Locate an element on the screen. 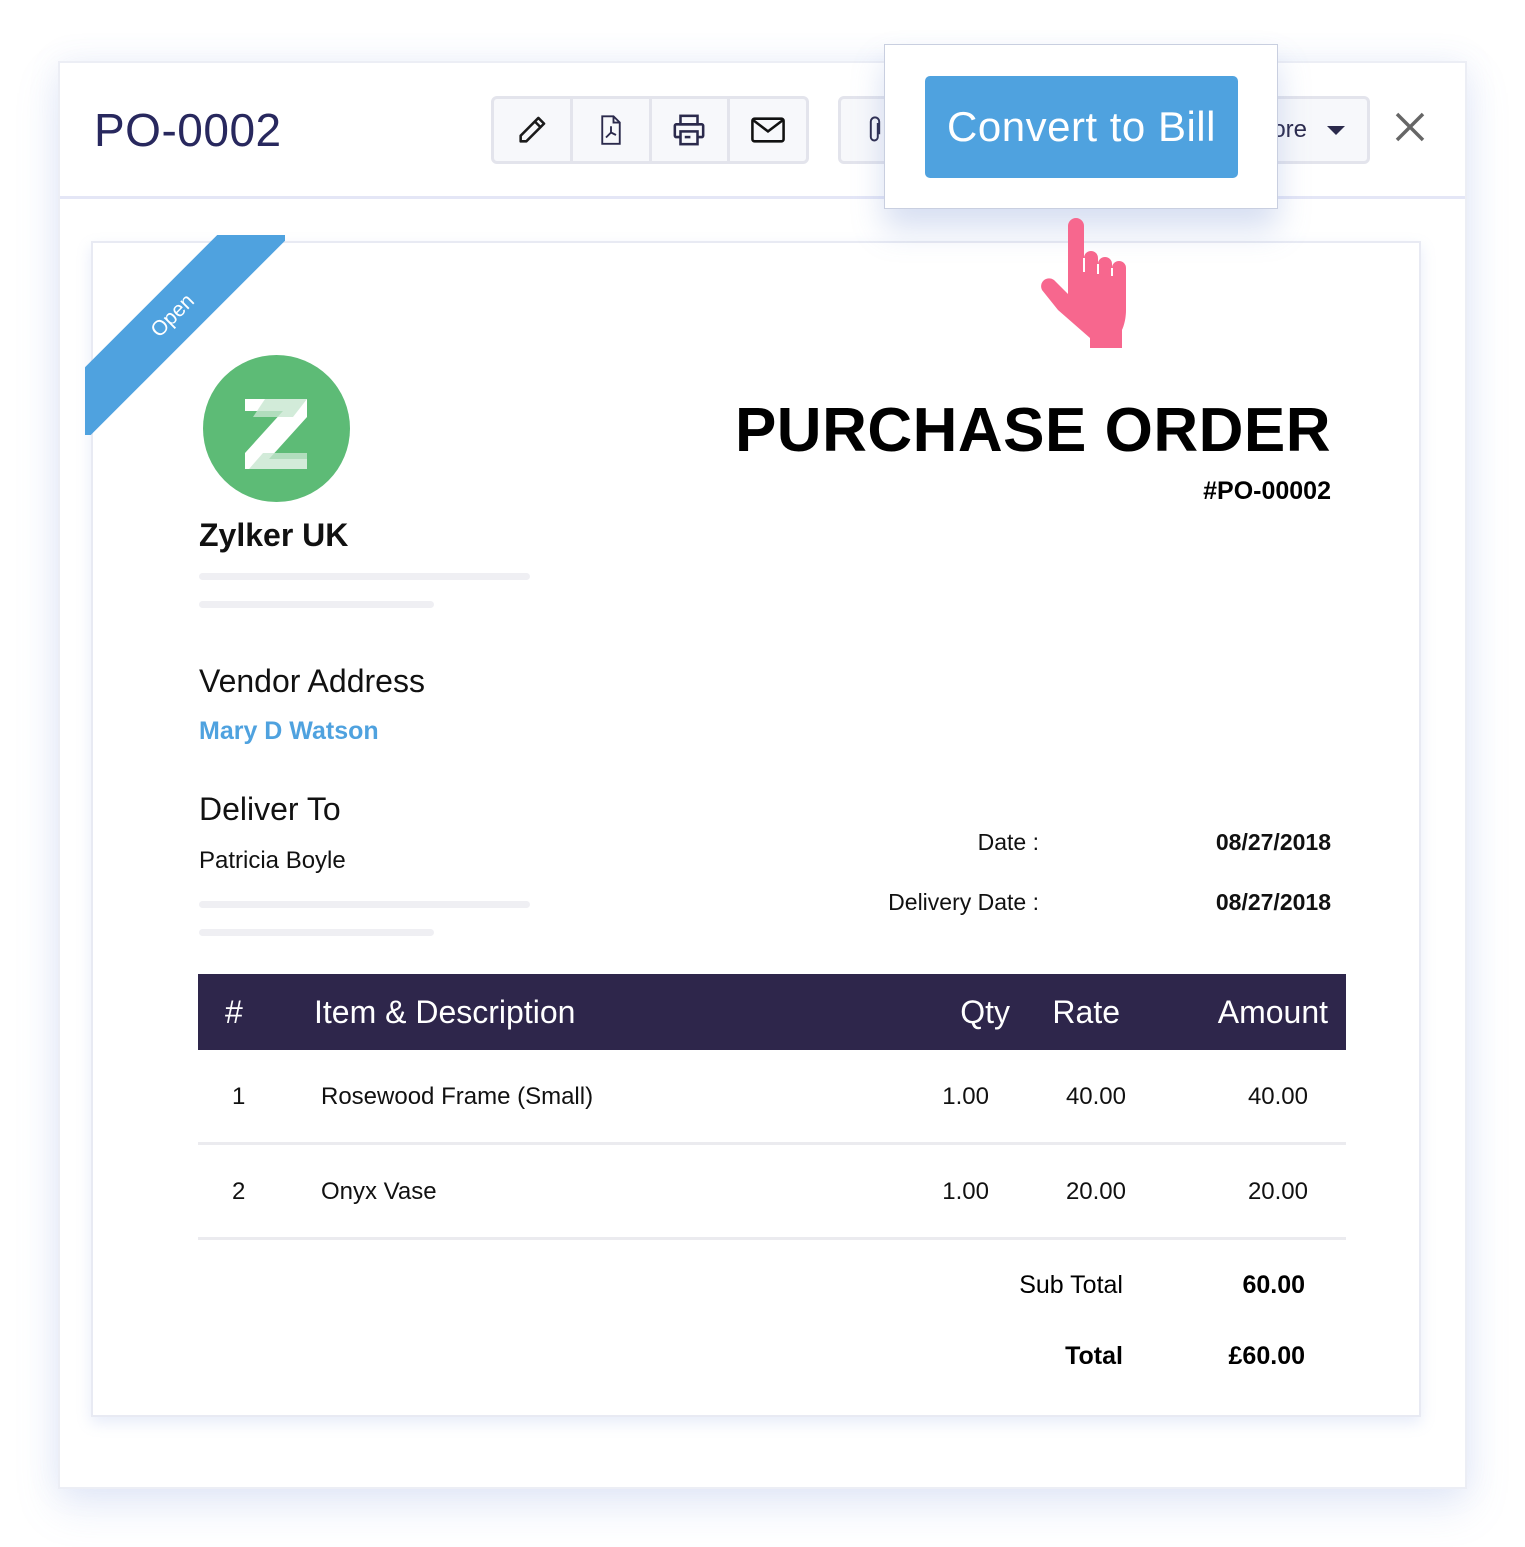 The image size is (1525, 1547). deliver-to-label: Deliver To is located at coordinates (270, 809).